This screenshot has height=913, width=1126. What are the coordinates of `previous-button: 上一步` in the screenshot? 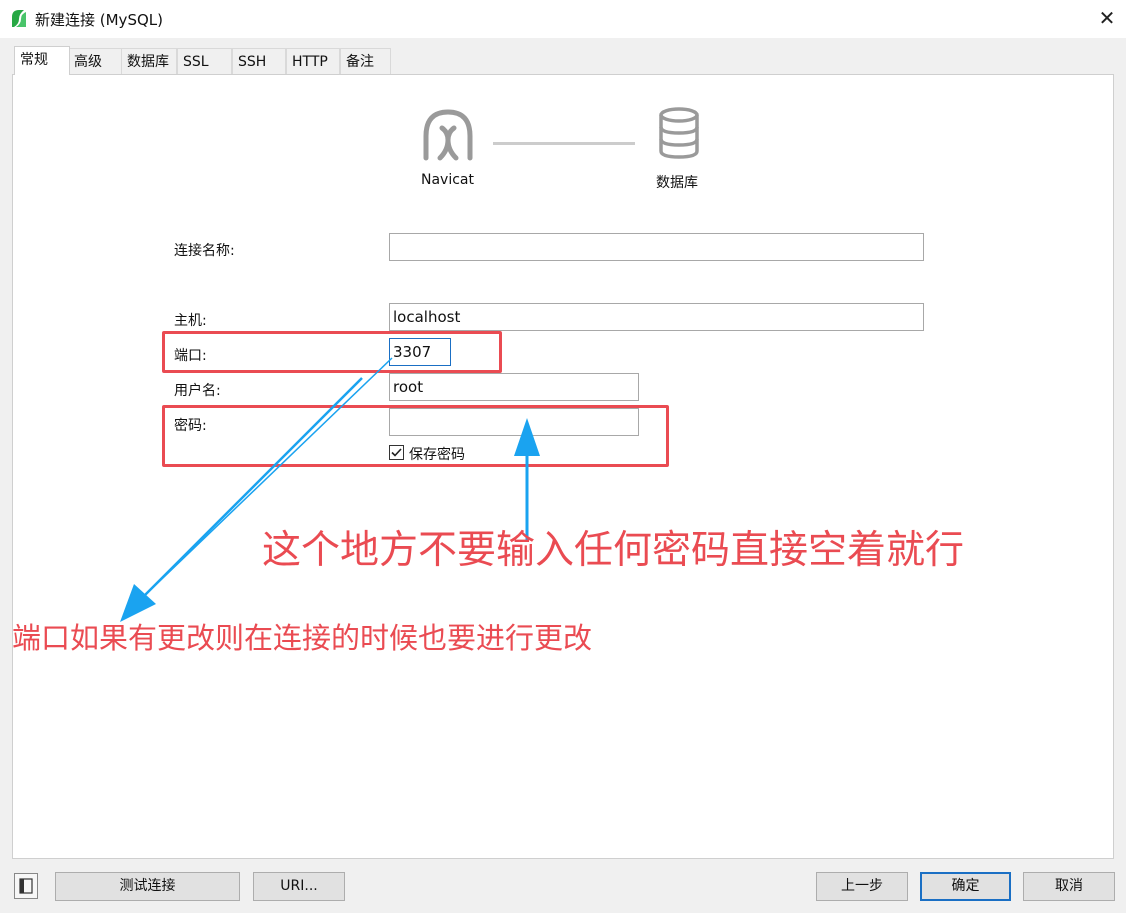 It's located at (862, 886).